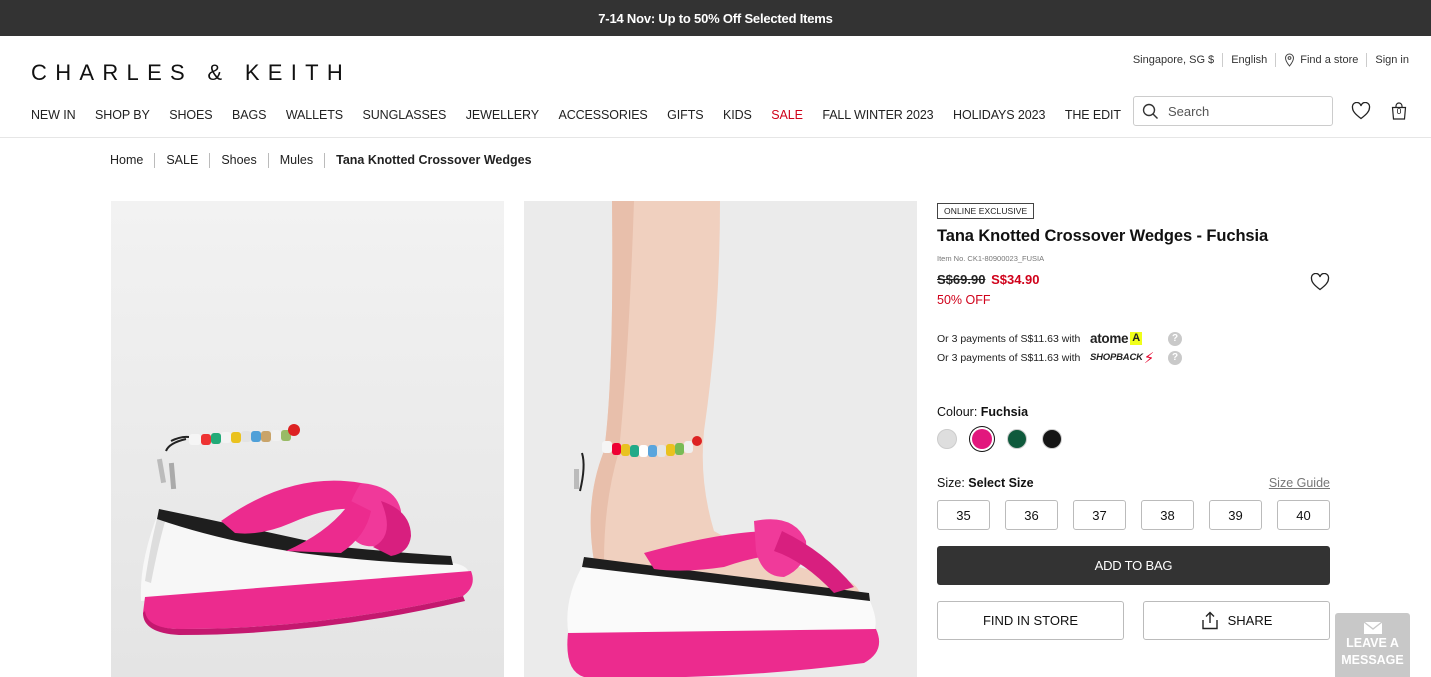  What do you see at coordinates (1004, 412) in the screenshot?
I see `colour-value: Fuchsia` at bounding box center [1004, 412].